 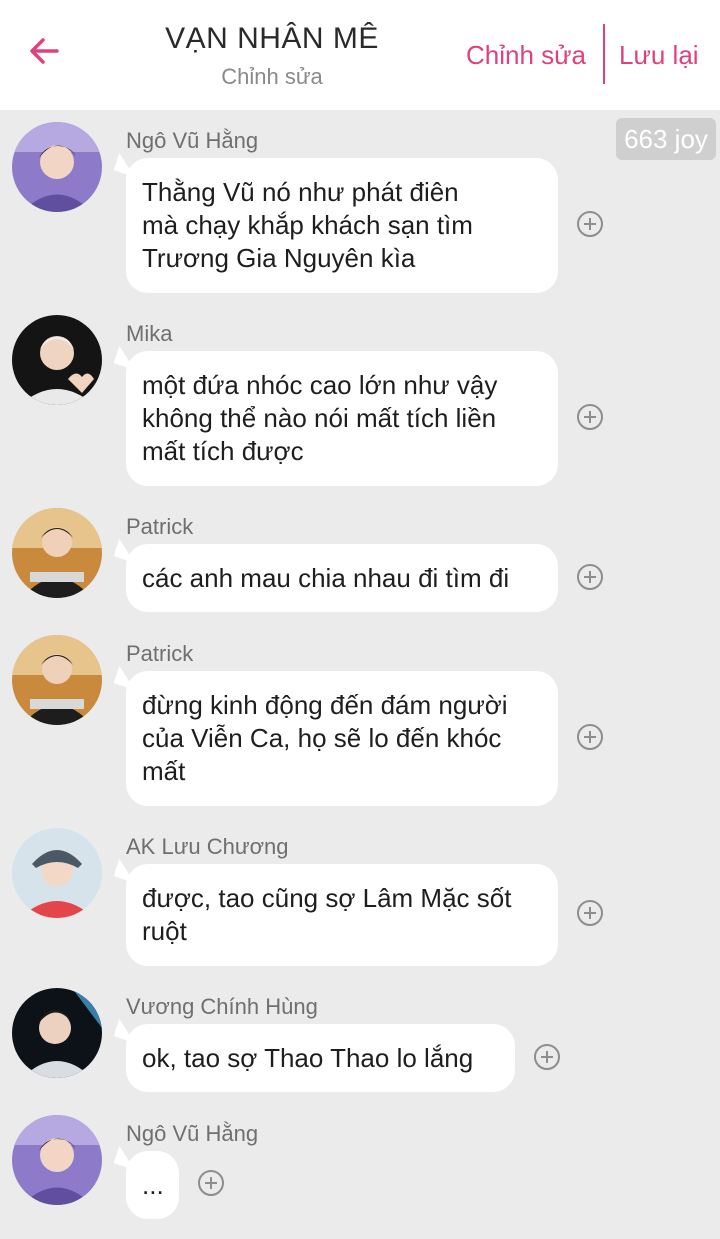 What do you see at coordinates (223, 451) in the screenshot?
I see `message-line: mất tích được` at bounding box center [223, 451].